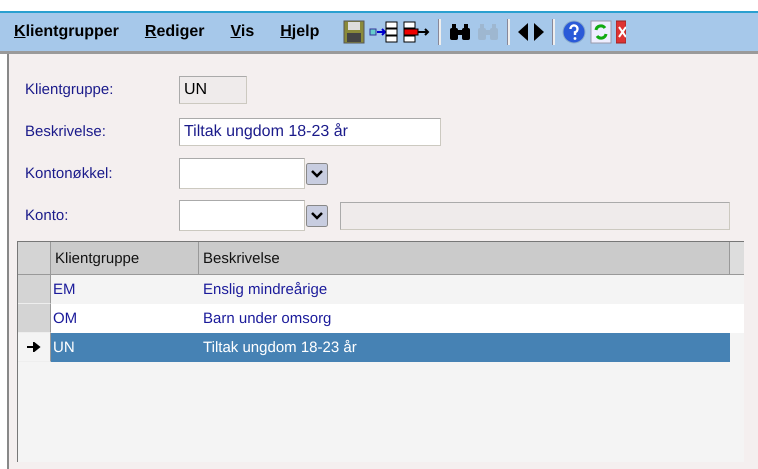 The image size is (758, 469). I want to click on field-label: Konto:, so click(47, 215).